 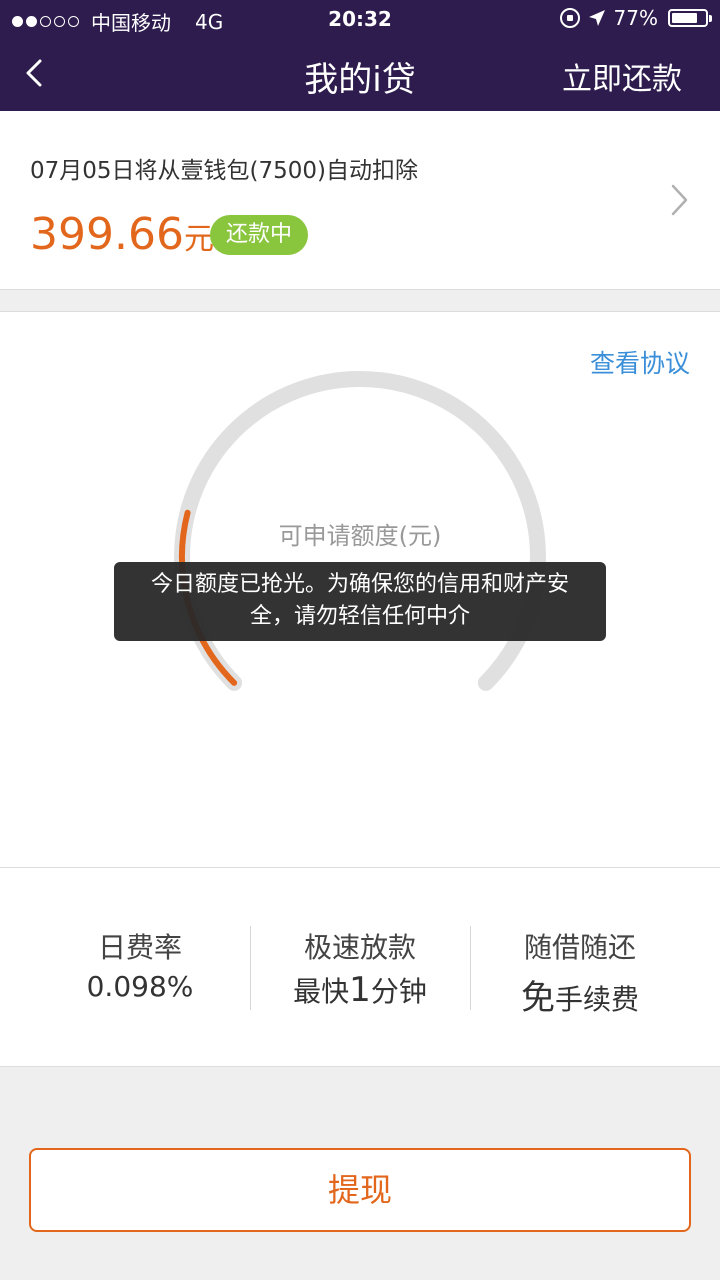 I want to click on feature-title: 随借随还, so click(x=579, y=947).